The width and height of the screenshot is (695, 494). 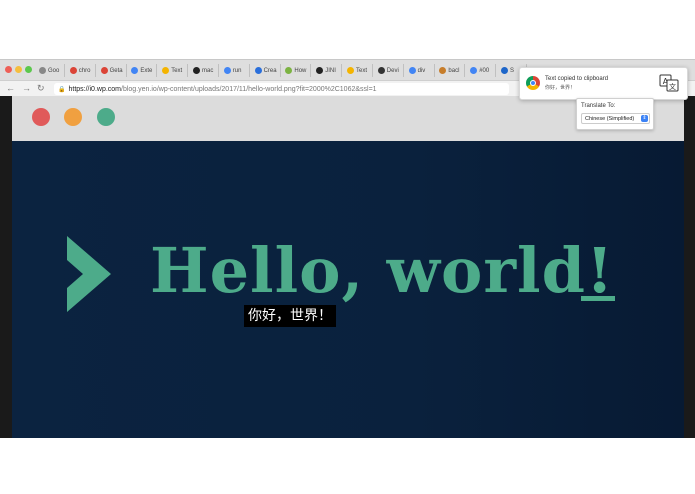 What do you see at coordinates (504, 70) in the screenshot?
I see `box-icon` at bounding box center [504, 70].